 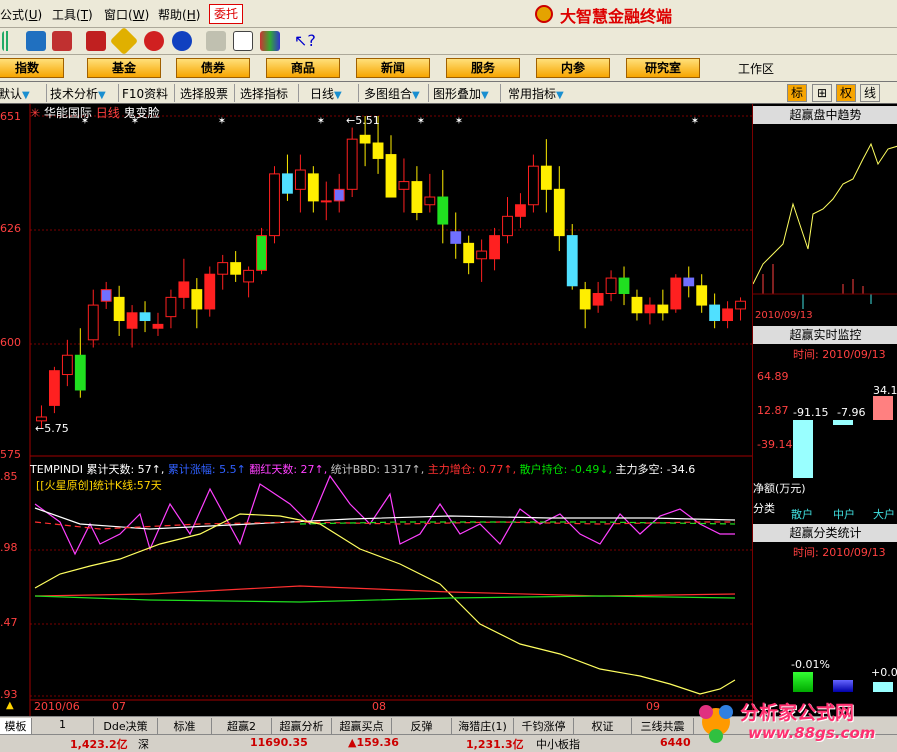 I want to click on tab-f10: F10资料, so click(x=145, y=93).